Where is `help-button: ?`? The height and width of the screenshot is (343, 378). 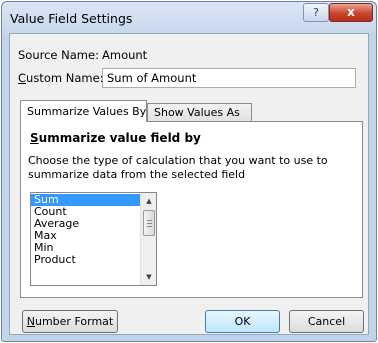 help-button: ? is located at coordinates (316, 12).